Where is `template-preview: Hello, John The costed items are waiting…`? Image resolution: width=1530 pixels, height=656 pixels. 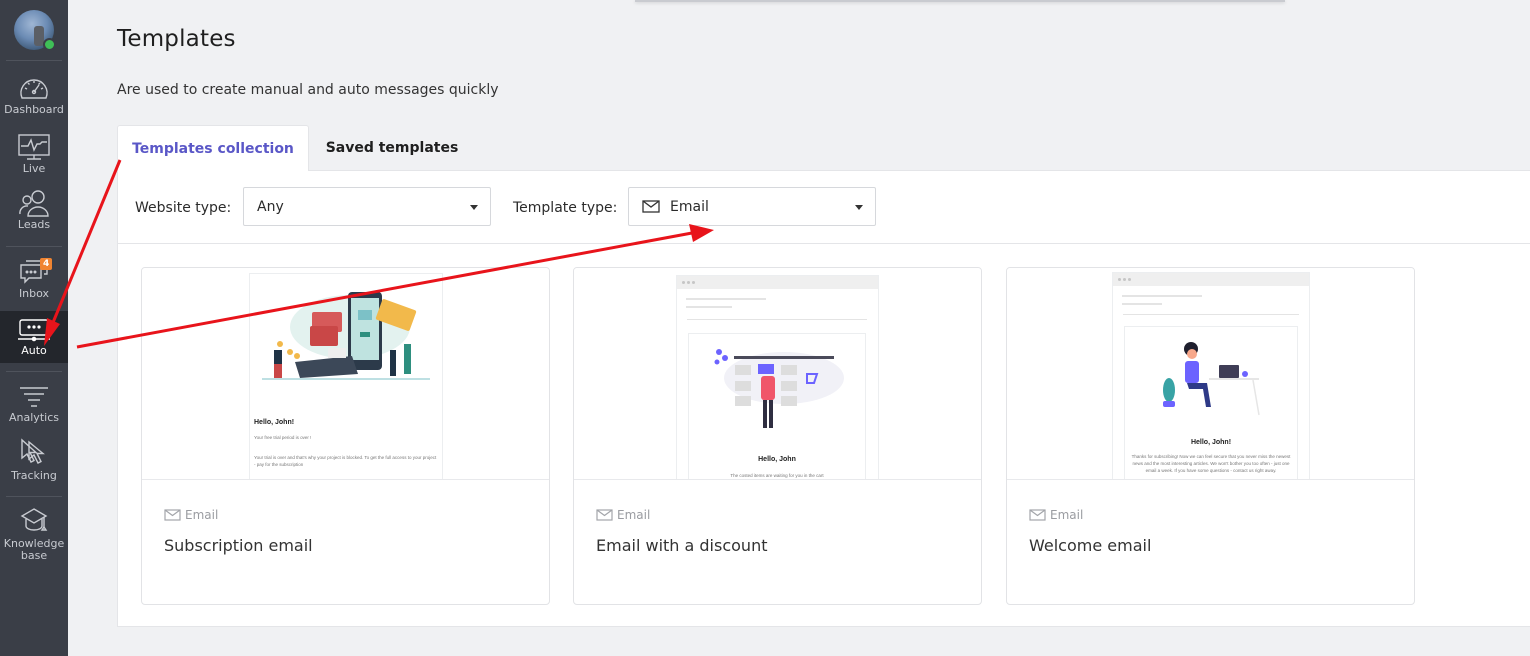
template-preview: Hello, John The costed items are waiting… is located at coordinates (777, 374).